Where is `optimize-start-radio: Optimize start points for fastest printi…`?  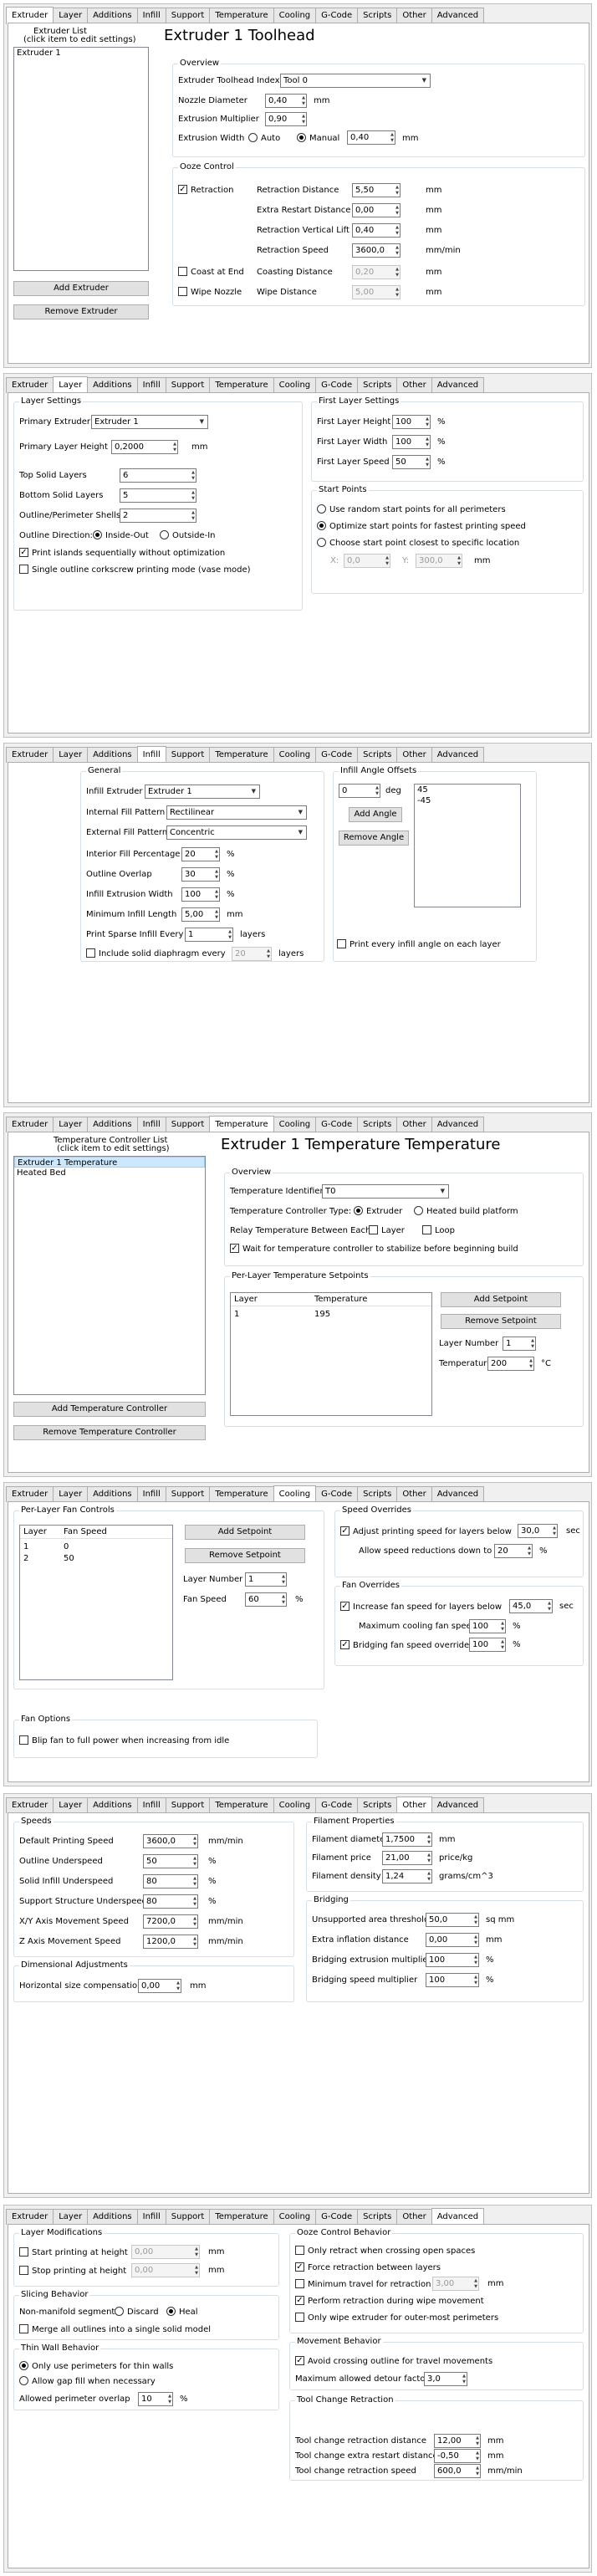
optimize-start-radio: Optimize start points for fastest printi… is located at coordinates (422, 526).